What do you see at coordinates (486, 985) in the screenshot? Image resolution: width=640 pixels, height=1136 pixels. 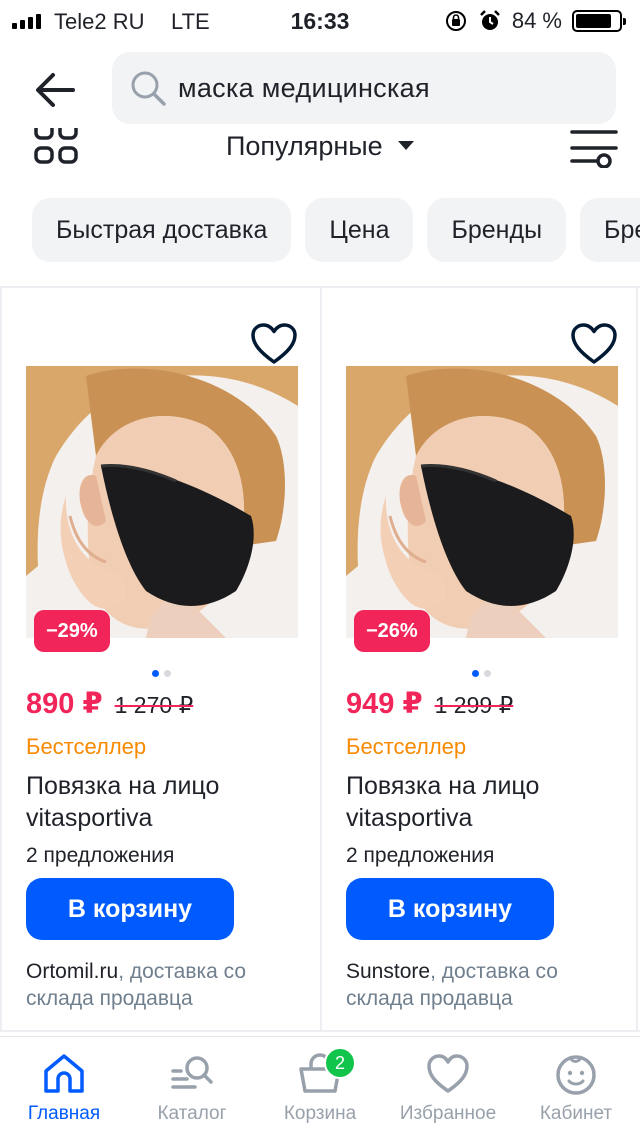 I see `seller-info: Sunstore, доставка со склада продавца` at bounding box center [486, 985].